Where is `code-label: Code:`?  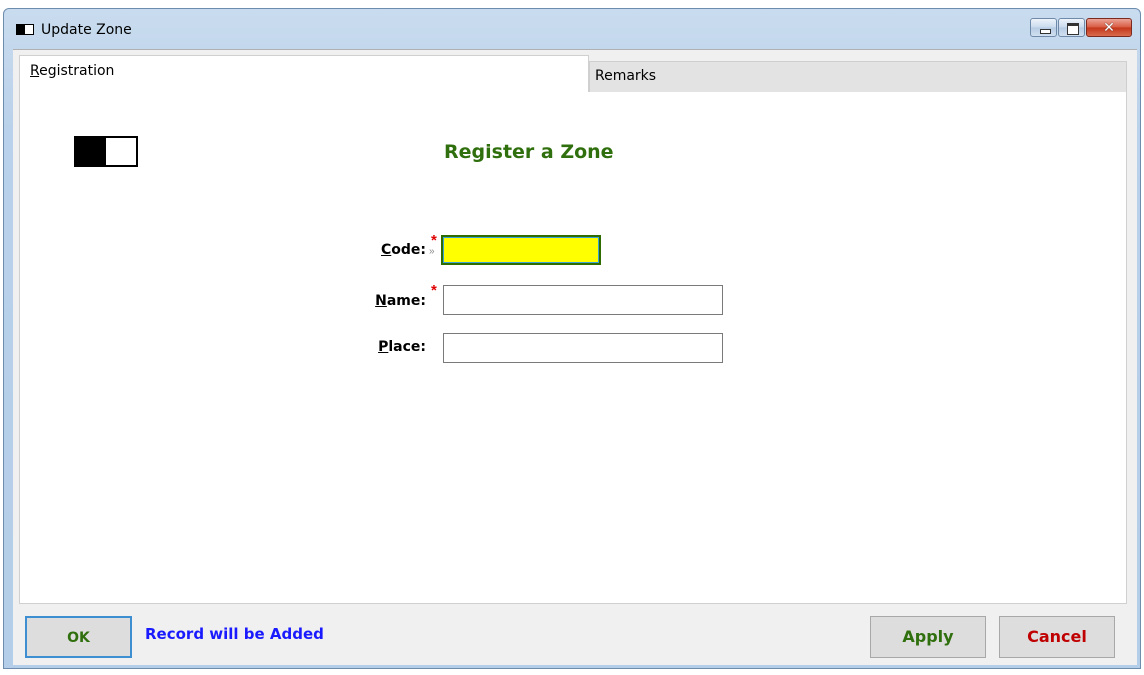 code-label: Code: is located at coordinates (403, 250).